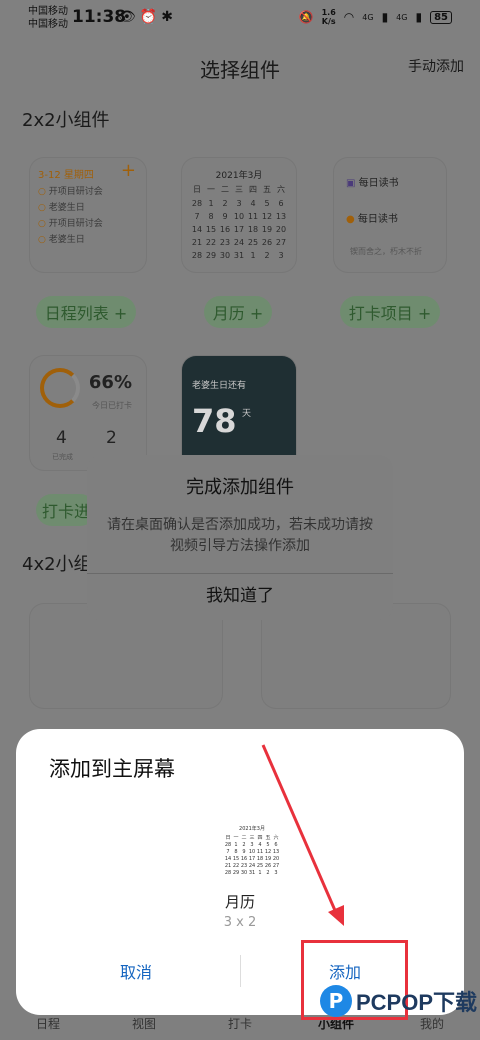 This screenshot has width=480, height=1040. What do you see at coordinates (144, 1023) in the screenshot?
I see `nav-view: 视图` at bounding box center [144, 1023].